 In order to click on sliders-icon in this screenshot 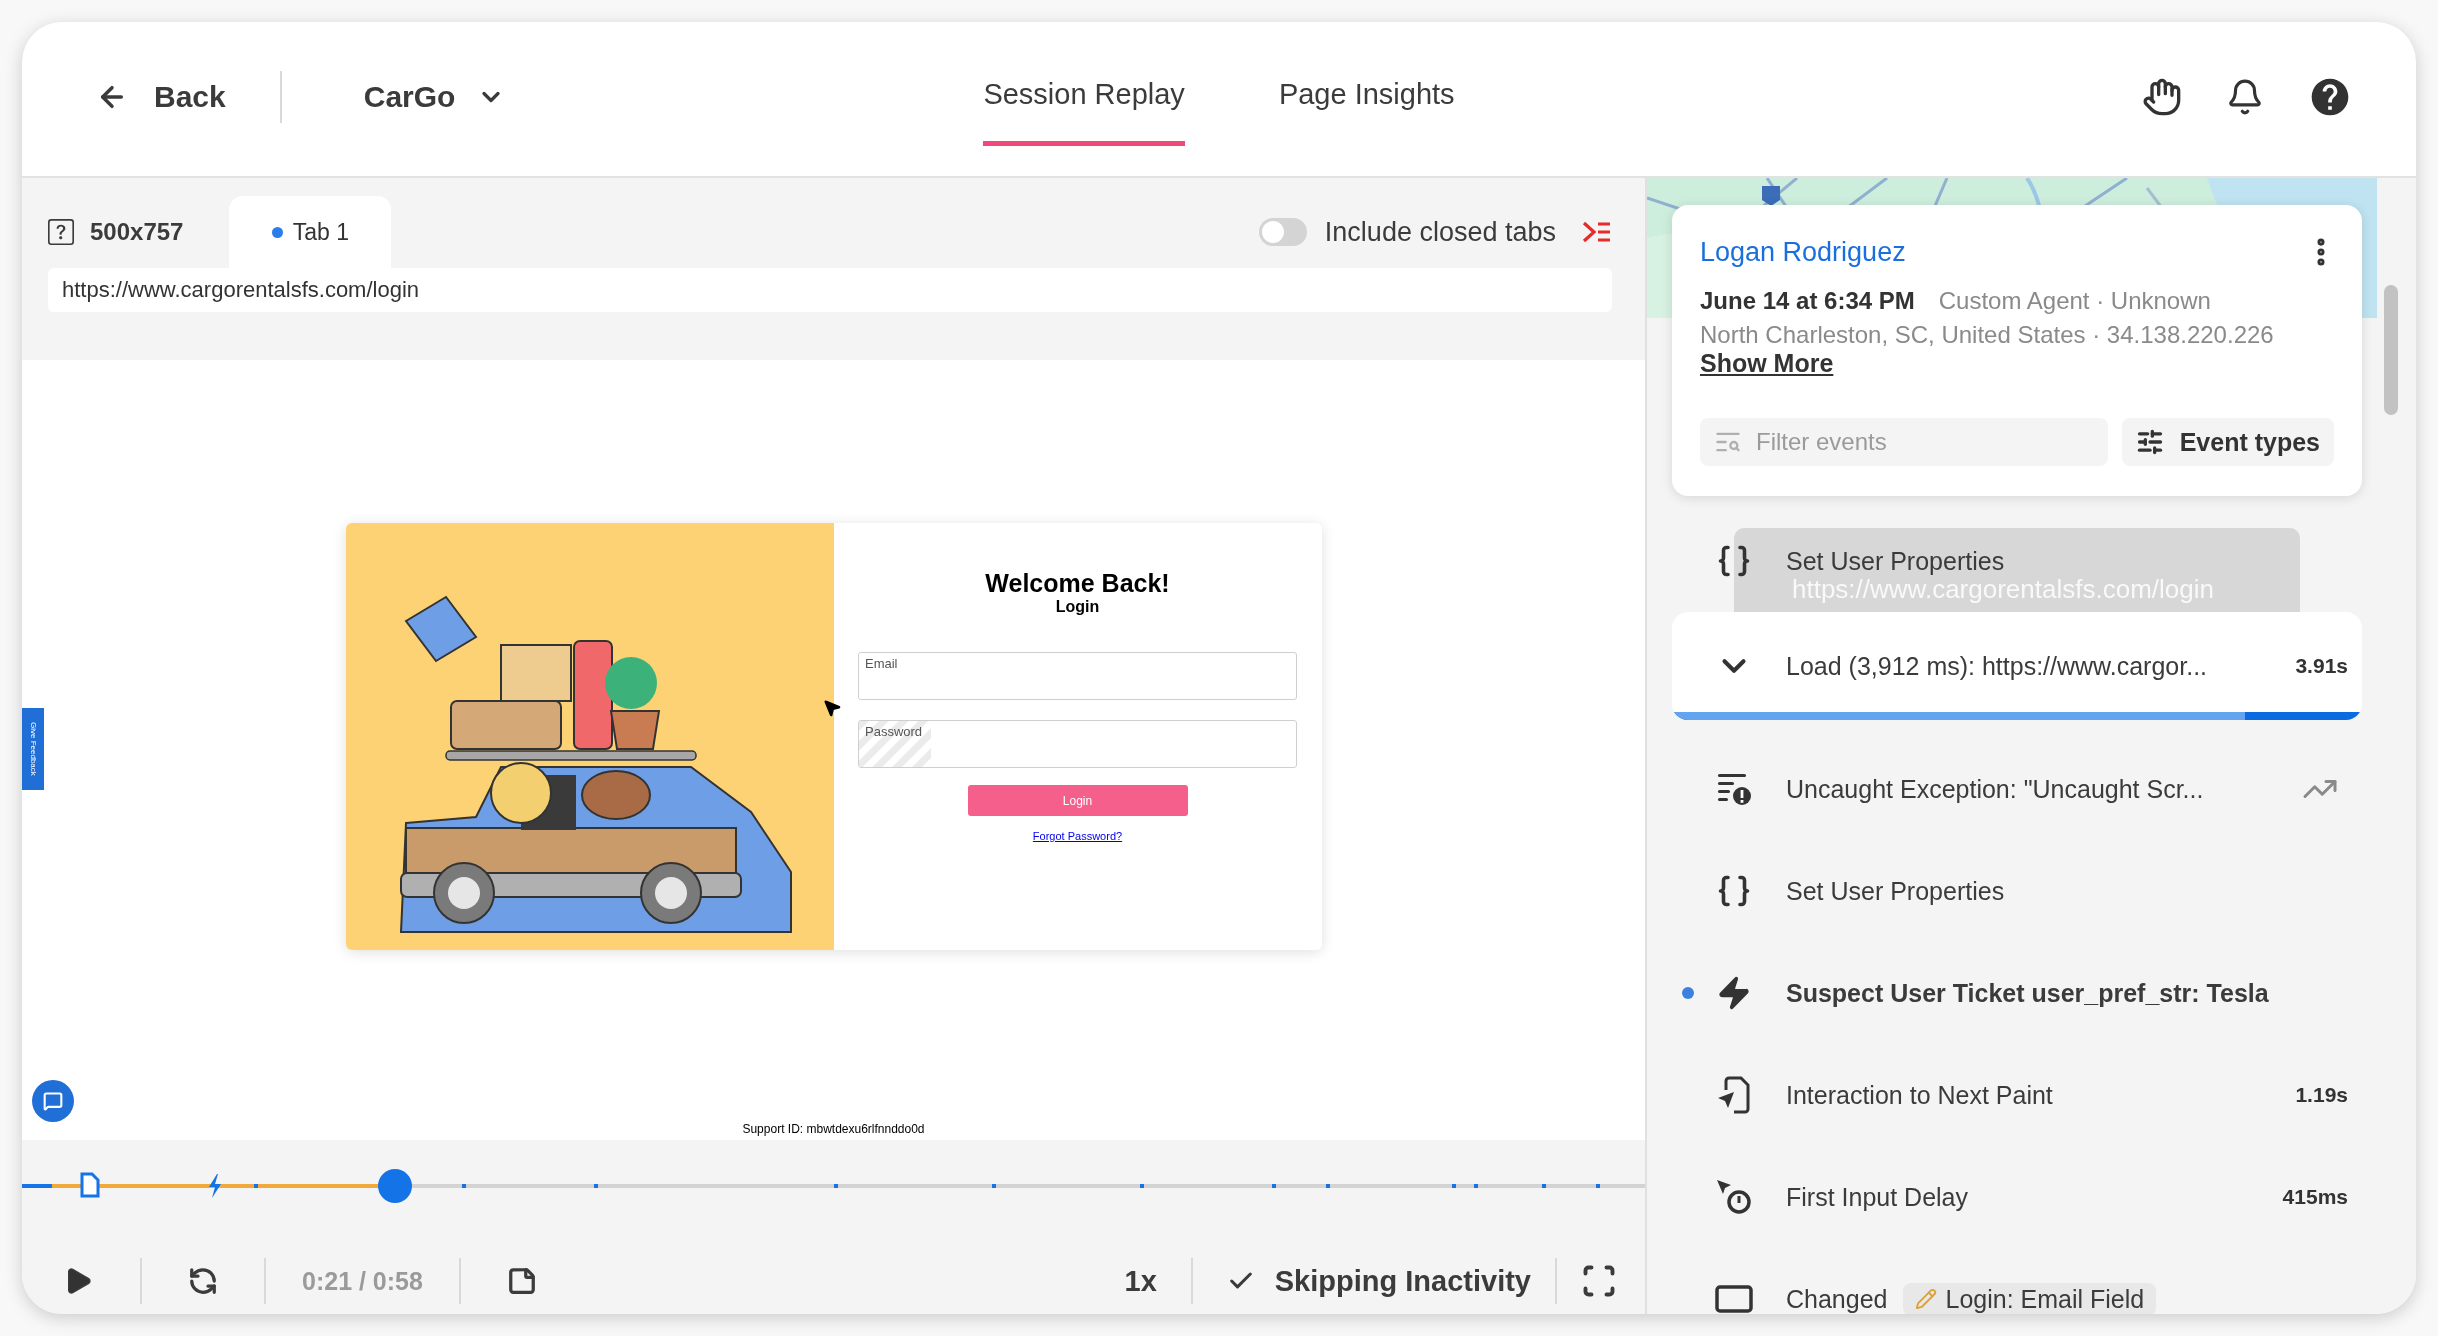, I will do `click(2149, 442)`.